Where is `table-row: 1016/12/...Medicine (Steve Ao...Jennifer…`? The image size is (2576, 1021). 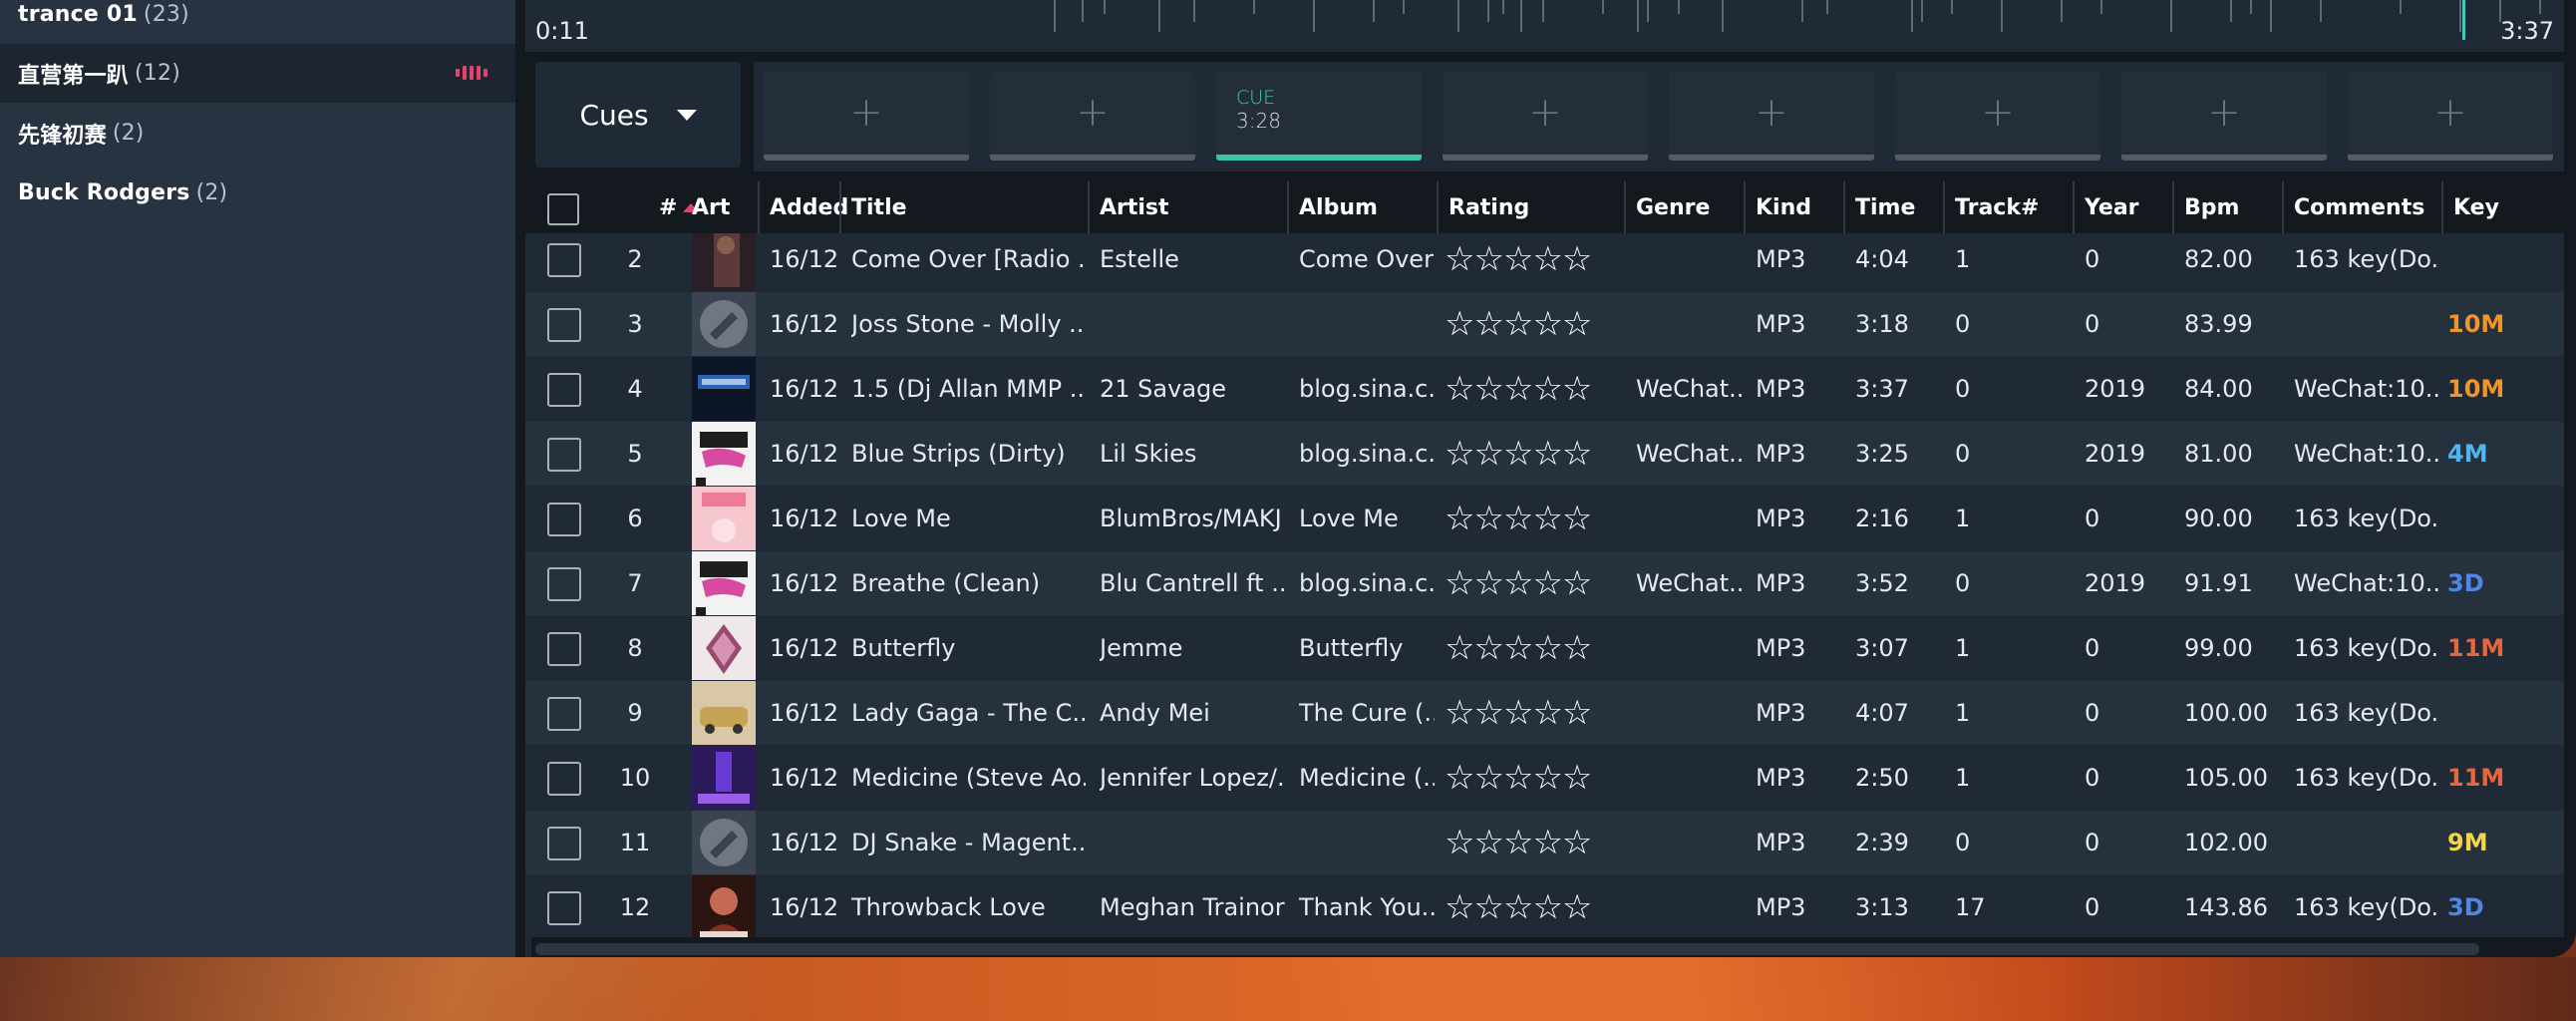
table-row: 1016/12/...Medicine (Steve Ao...Jennifer… is located at coordinates (1544, 778).